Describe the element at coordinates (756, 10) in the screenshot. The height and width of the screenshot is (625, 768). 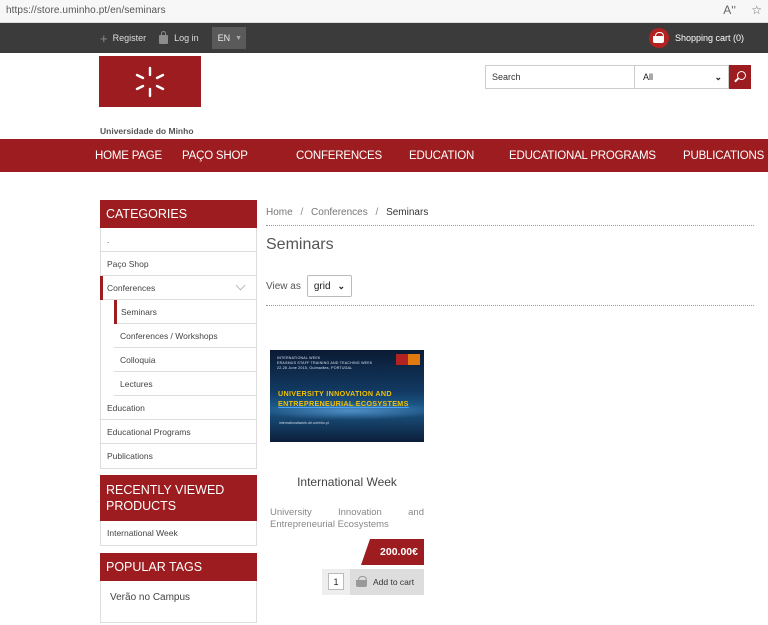
I see `favorite-star-icon: ☆` at that location.